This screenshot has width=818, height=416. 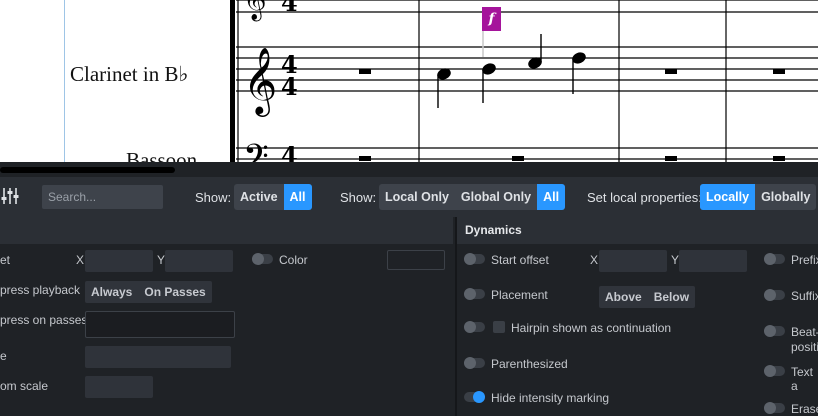 I want to click on offset-y-field, so click(x=199, y=261).